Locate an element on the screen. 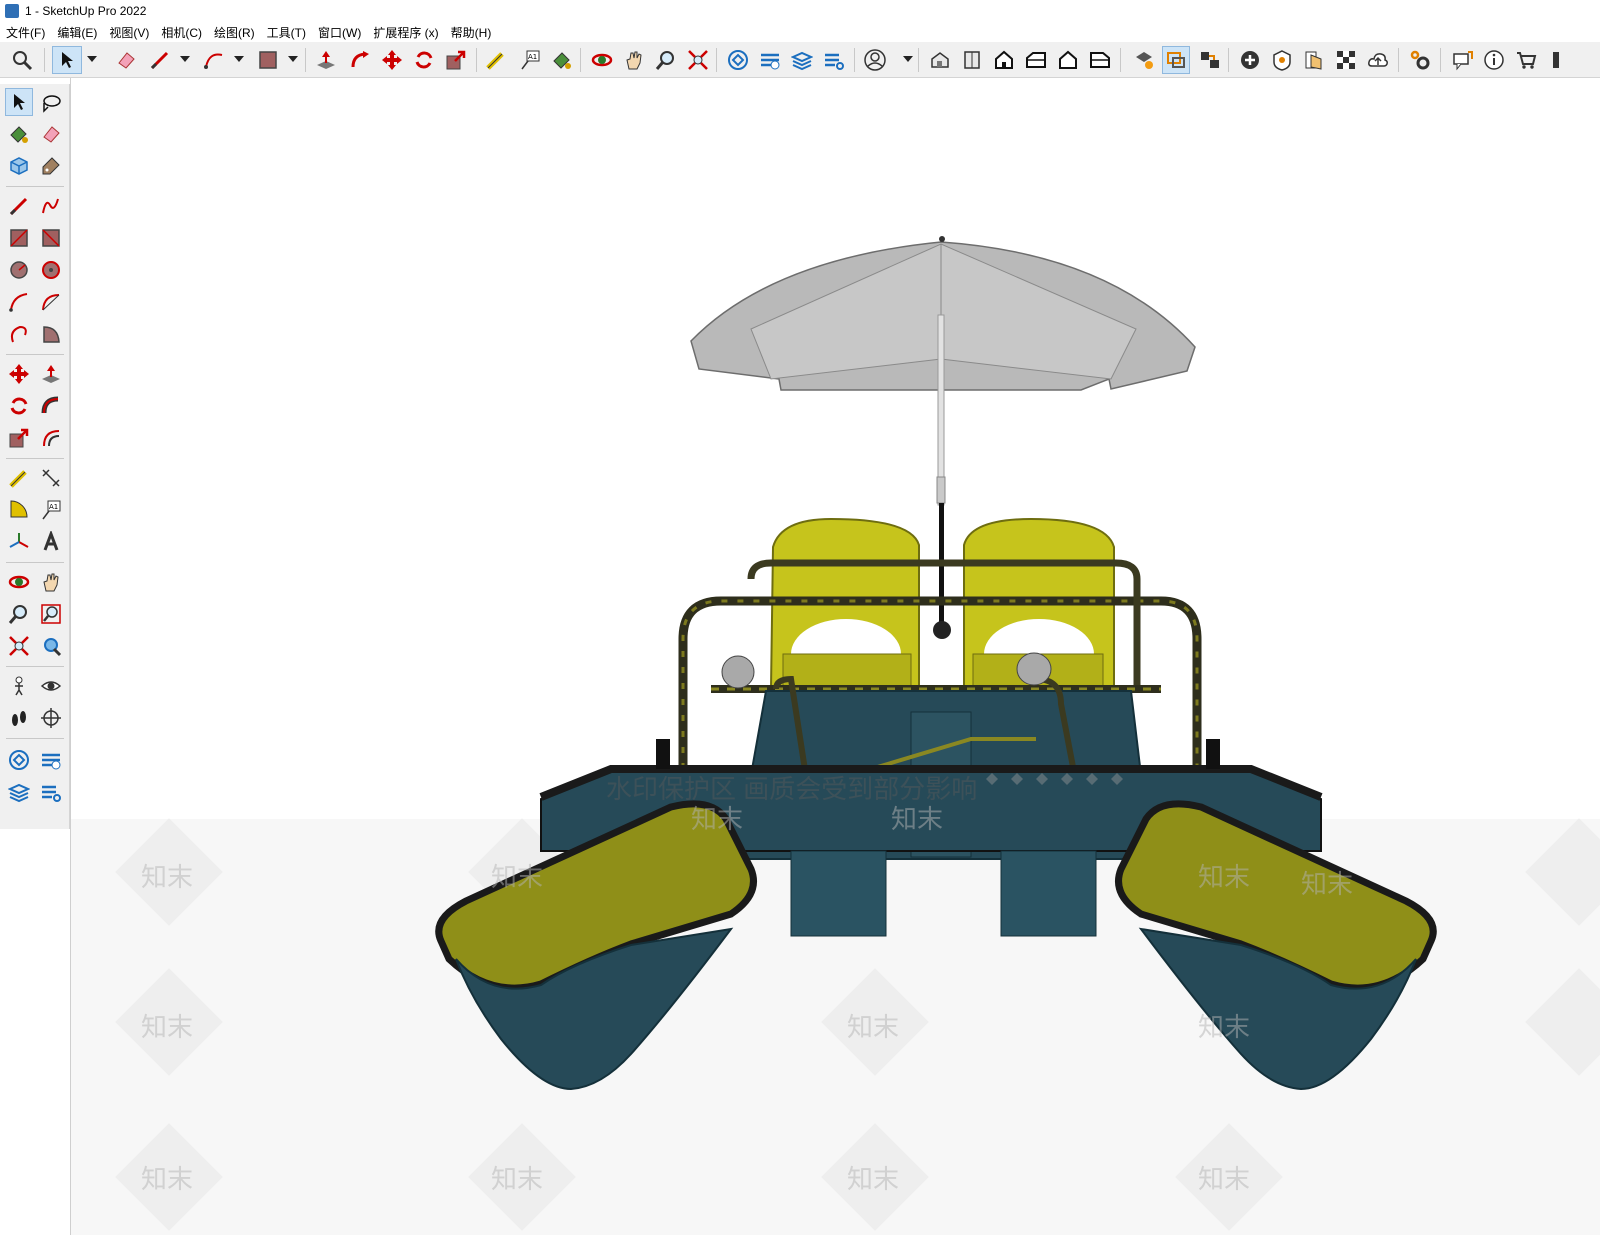  arc-icon is located at coordinates (19, 302).